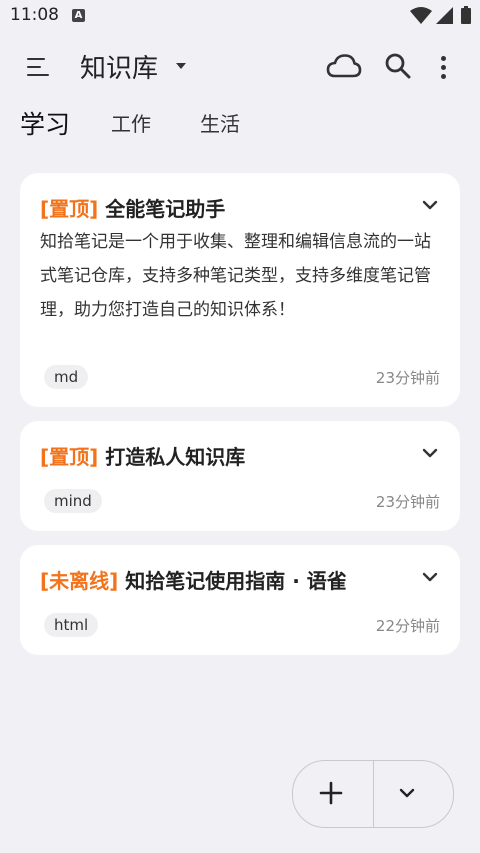  Describe the element at coordinates (444, 15) in the screenshot. I see `signal-icon` at that location.